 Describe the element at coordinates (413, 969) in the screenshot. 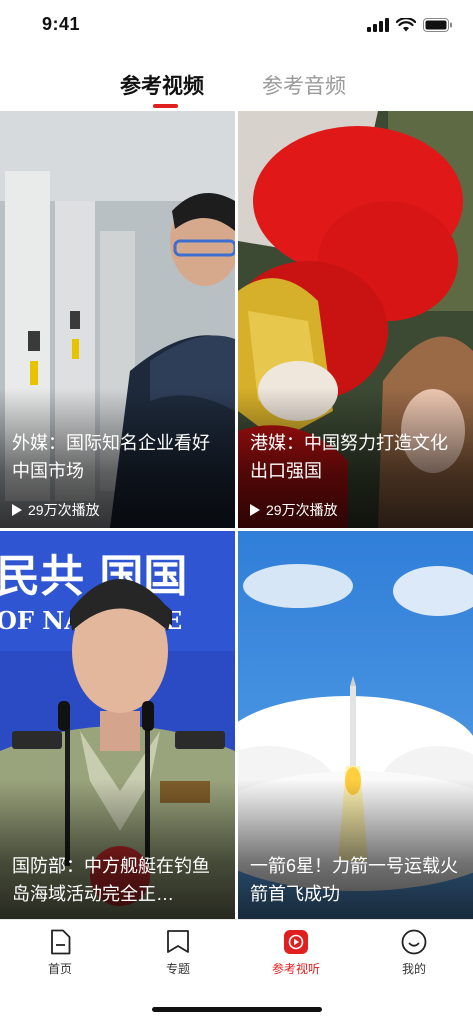

I see `nav-profile-label: 我的` at that location.